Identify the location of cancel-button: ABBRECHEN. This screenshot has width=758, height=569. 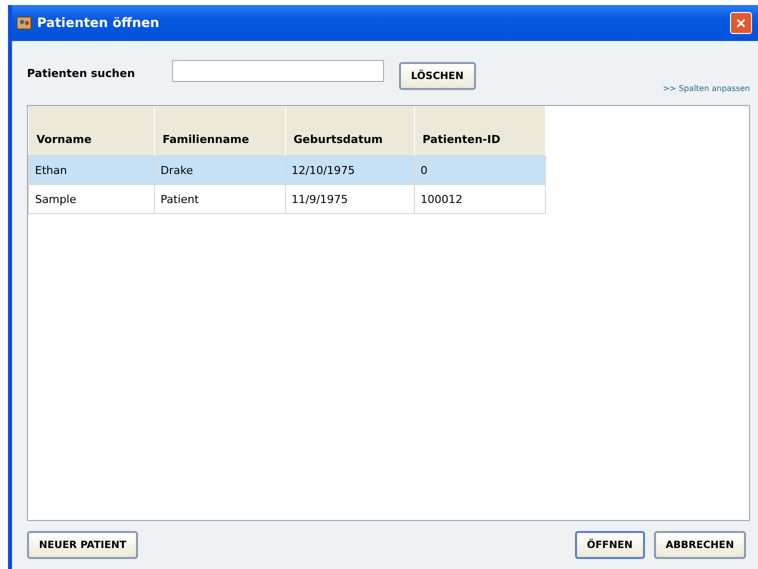
(700, 545).